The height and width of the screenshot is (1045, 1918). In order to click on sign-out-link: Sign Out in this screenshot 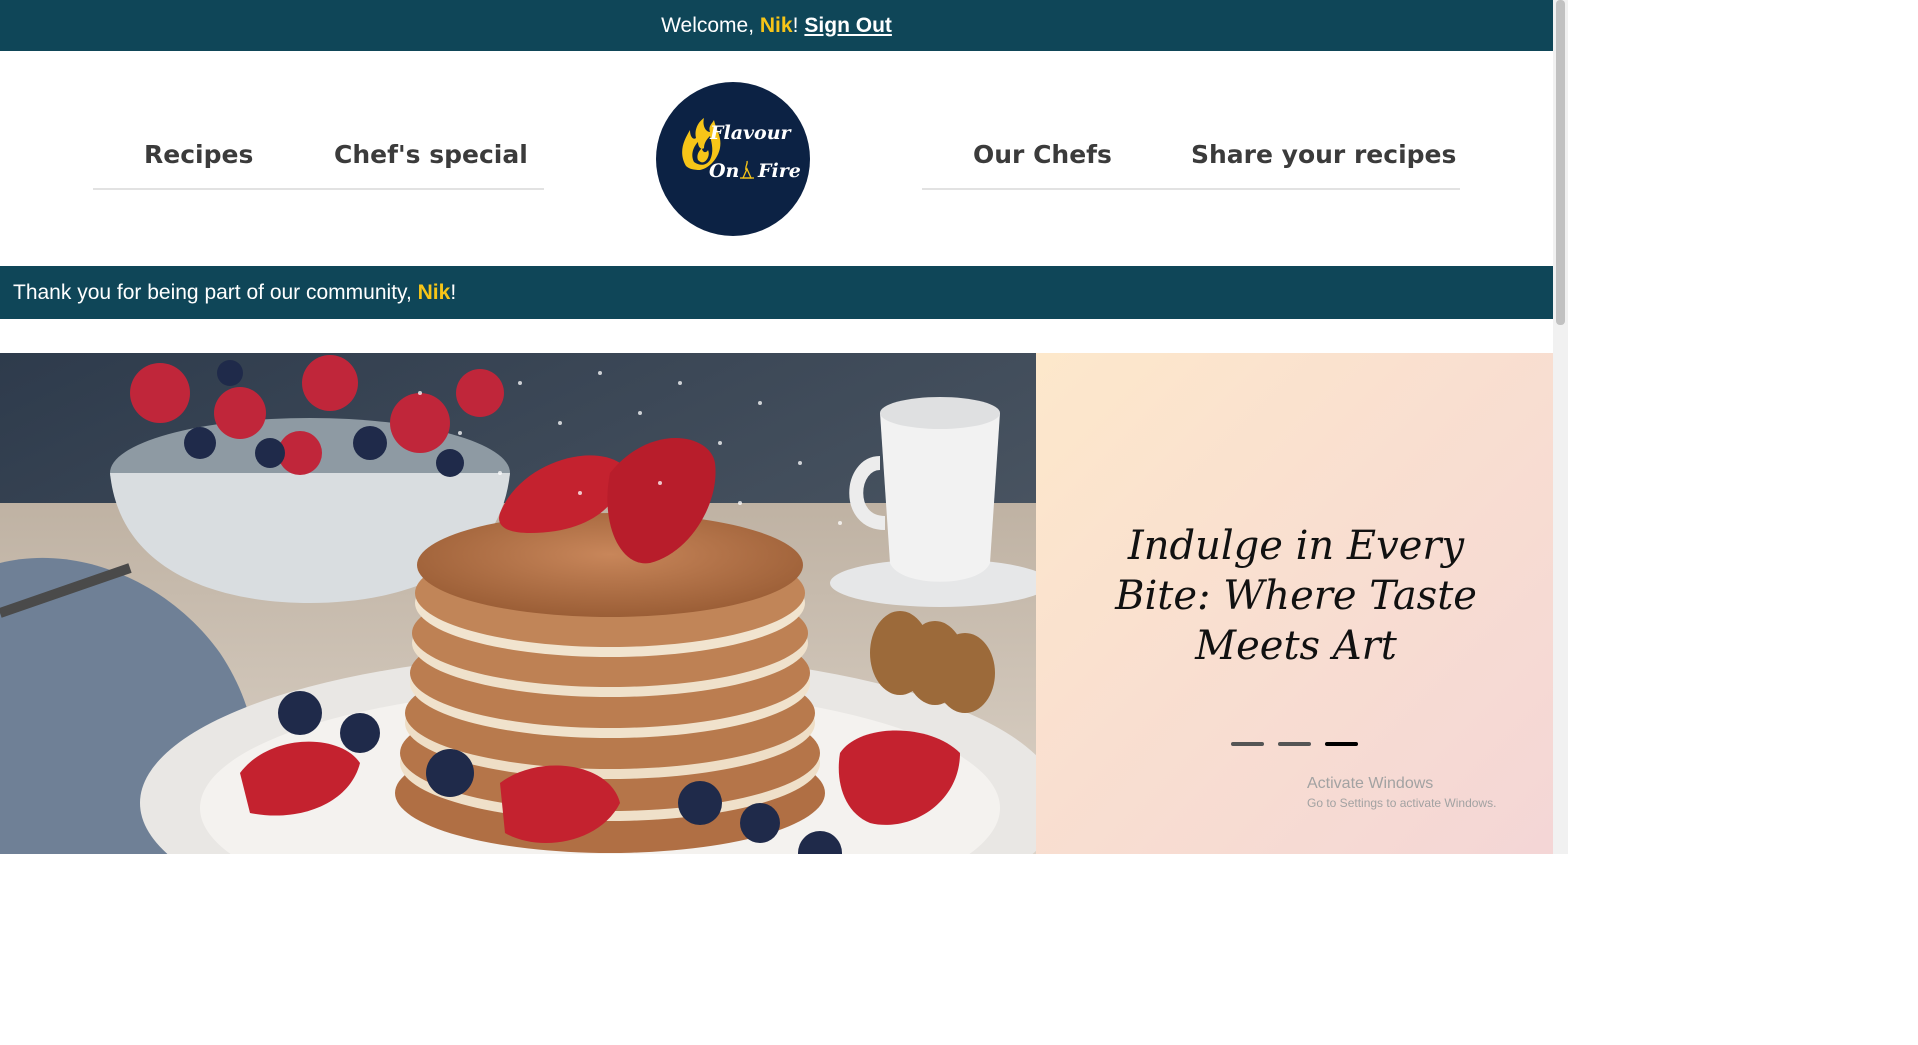, I will do `click(848, 26)`.